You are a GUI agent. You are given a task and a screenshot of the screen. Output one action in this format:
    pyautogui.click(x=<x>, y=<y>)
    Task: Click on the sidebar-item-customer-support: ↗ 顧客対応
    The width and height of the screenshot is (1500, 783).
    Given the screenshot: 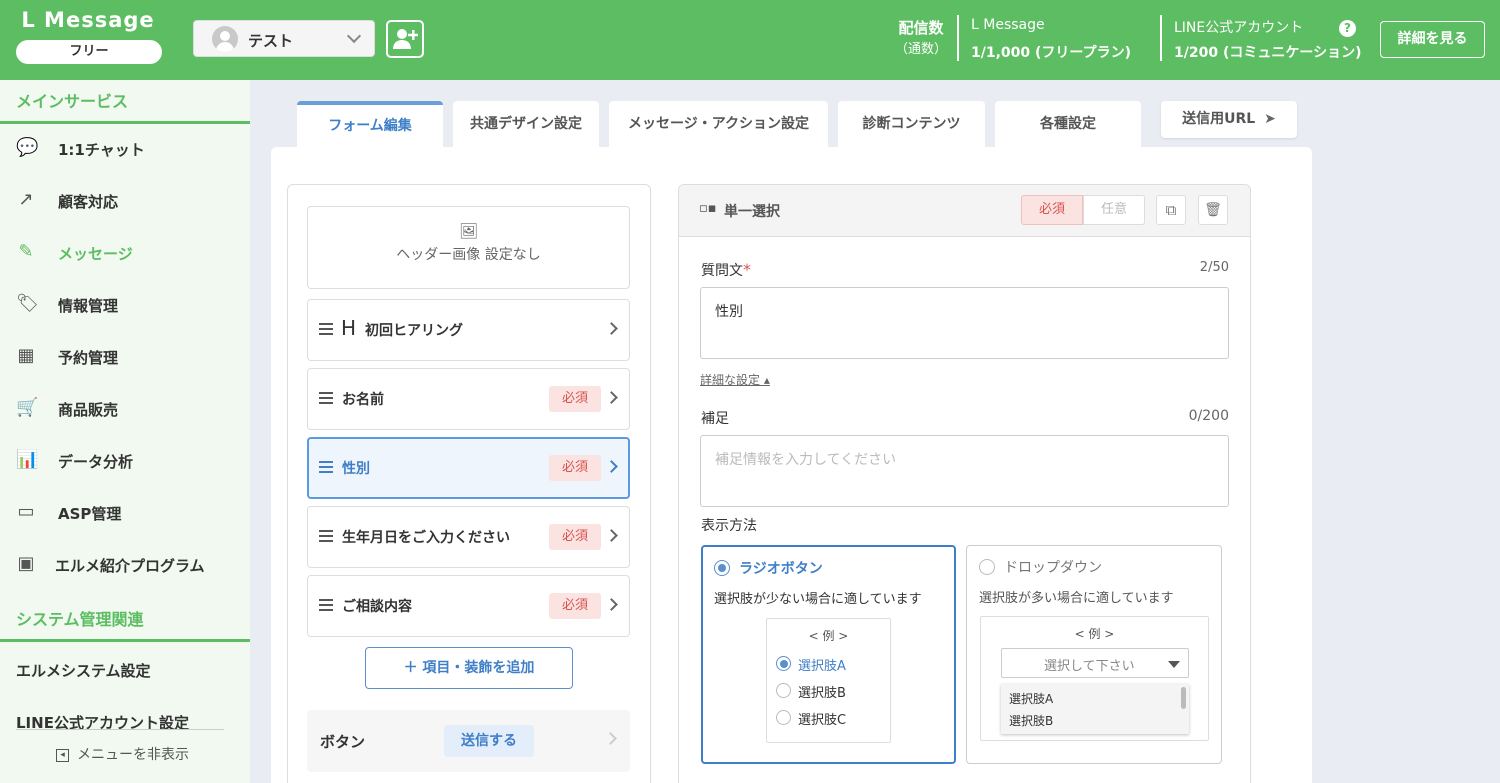 What is the action you would take?
    pyautogui.click(x=125, y=202)
    